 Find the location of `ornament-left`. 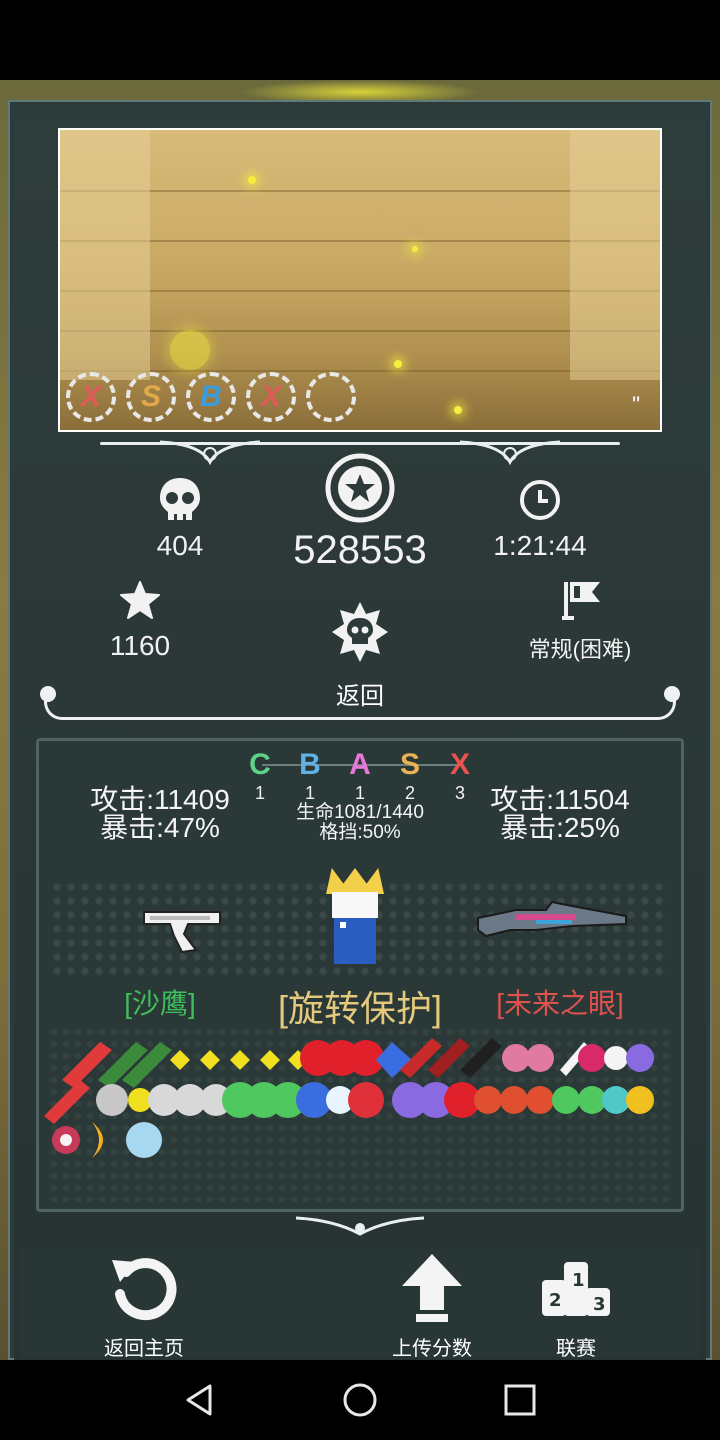

ornament-left is located at coordinates (210, 453).